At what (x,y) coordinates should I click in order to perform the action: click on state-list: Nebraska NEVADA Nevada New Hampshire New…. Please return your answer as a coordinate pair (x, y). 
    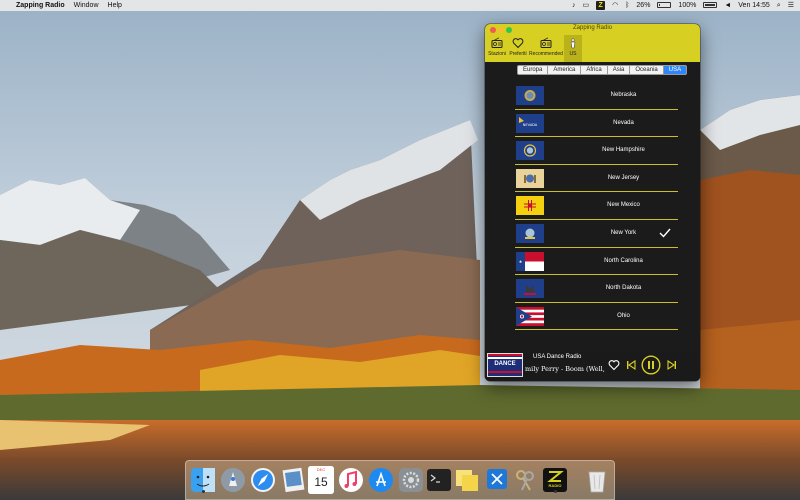
    Looking at the image, I should click on (592, 220).